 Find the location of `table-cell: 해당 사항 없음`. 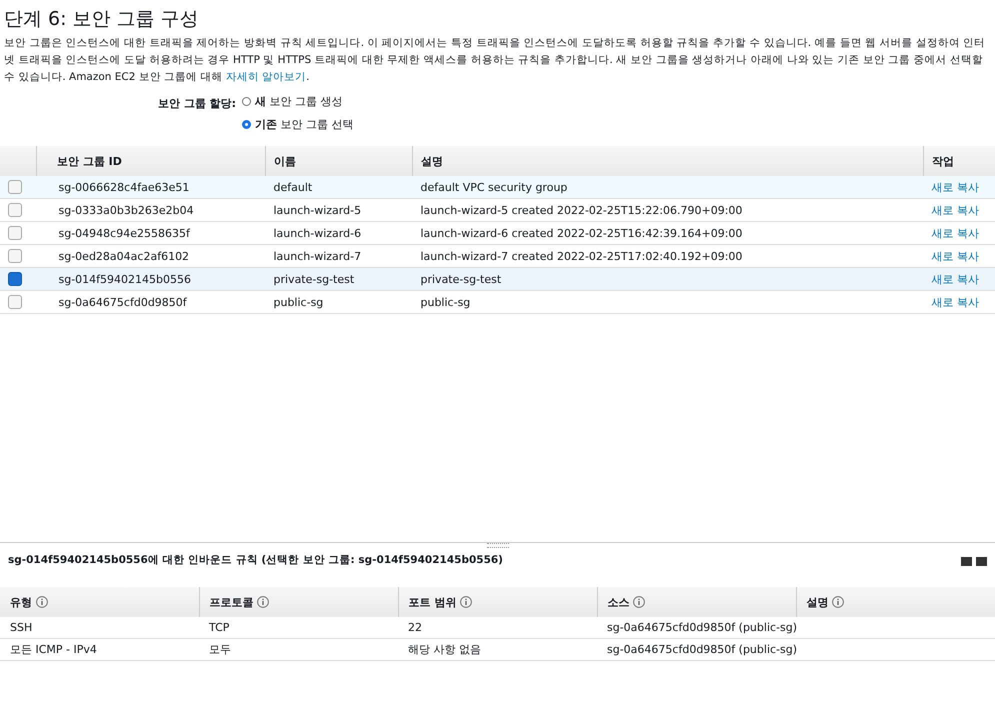

table-cell: 해당 사항 없음 is located at coordinates (444, 649).